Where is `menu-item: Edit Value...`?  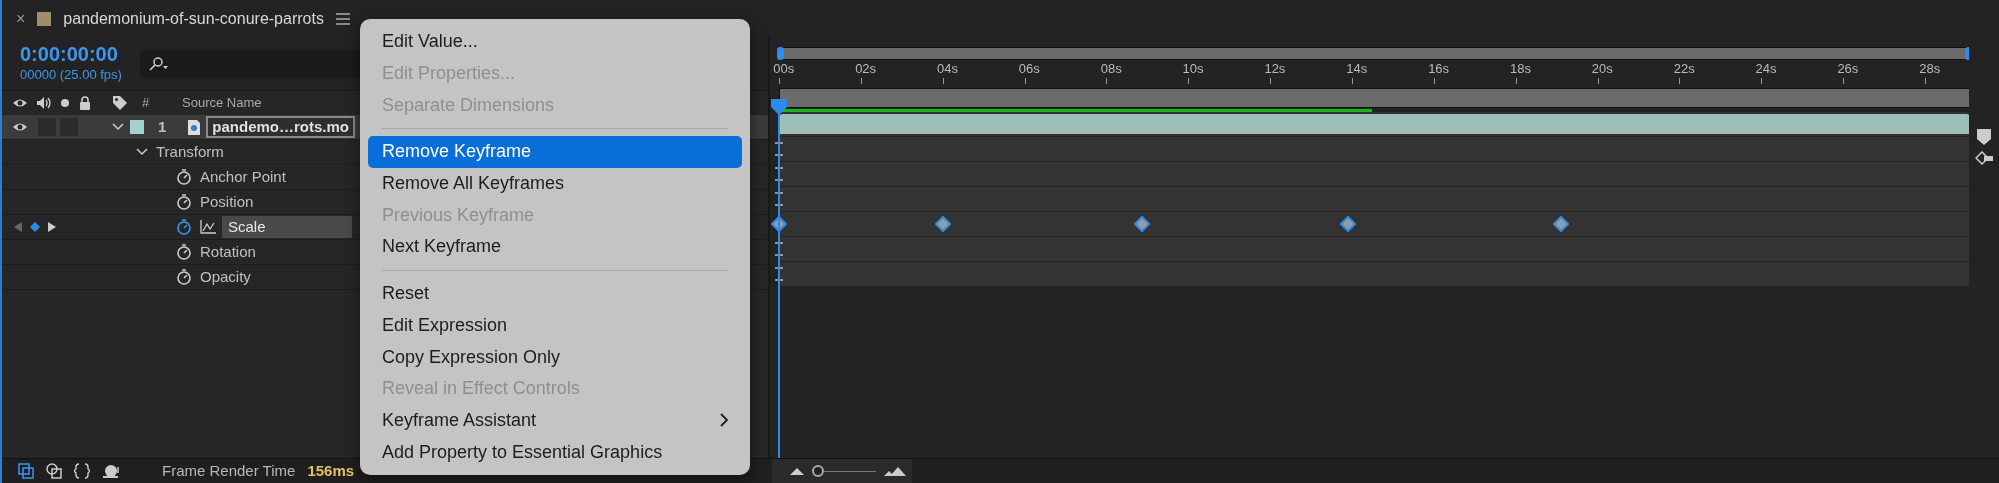
menu-item: Edit Value... is located at coordinates (555, 42).